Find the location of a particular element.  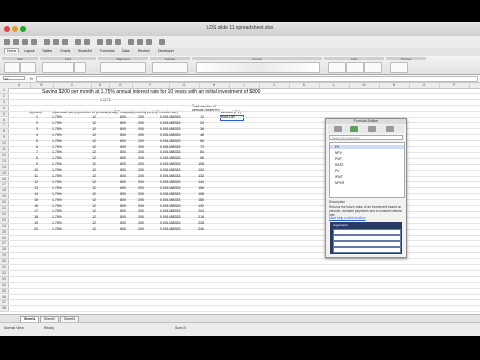

table-cell: 1 is located at coordinates (29, 117).